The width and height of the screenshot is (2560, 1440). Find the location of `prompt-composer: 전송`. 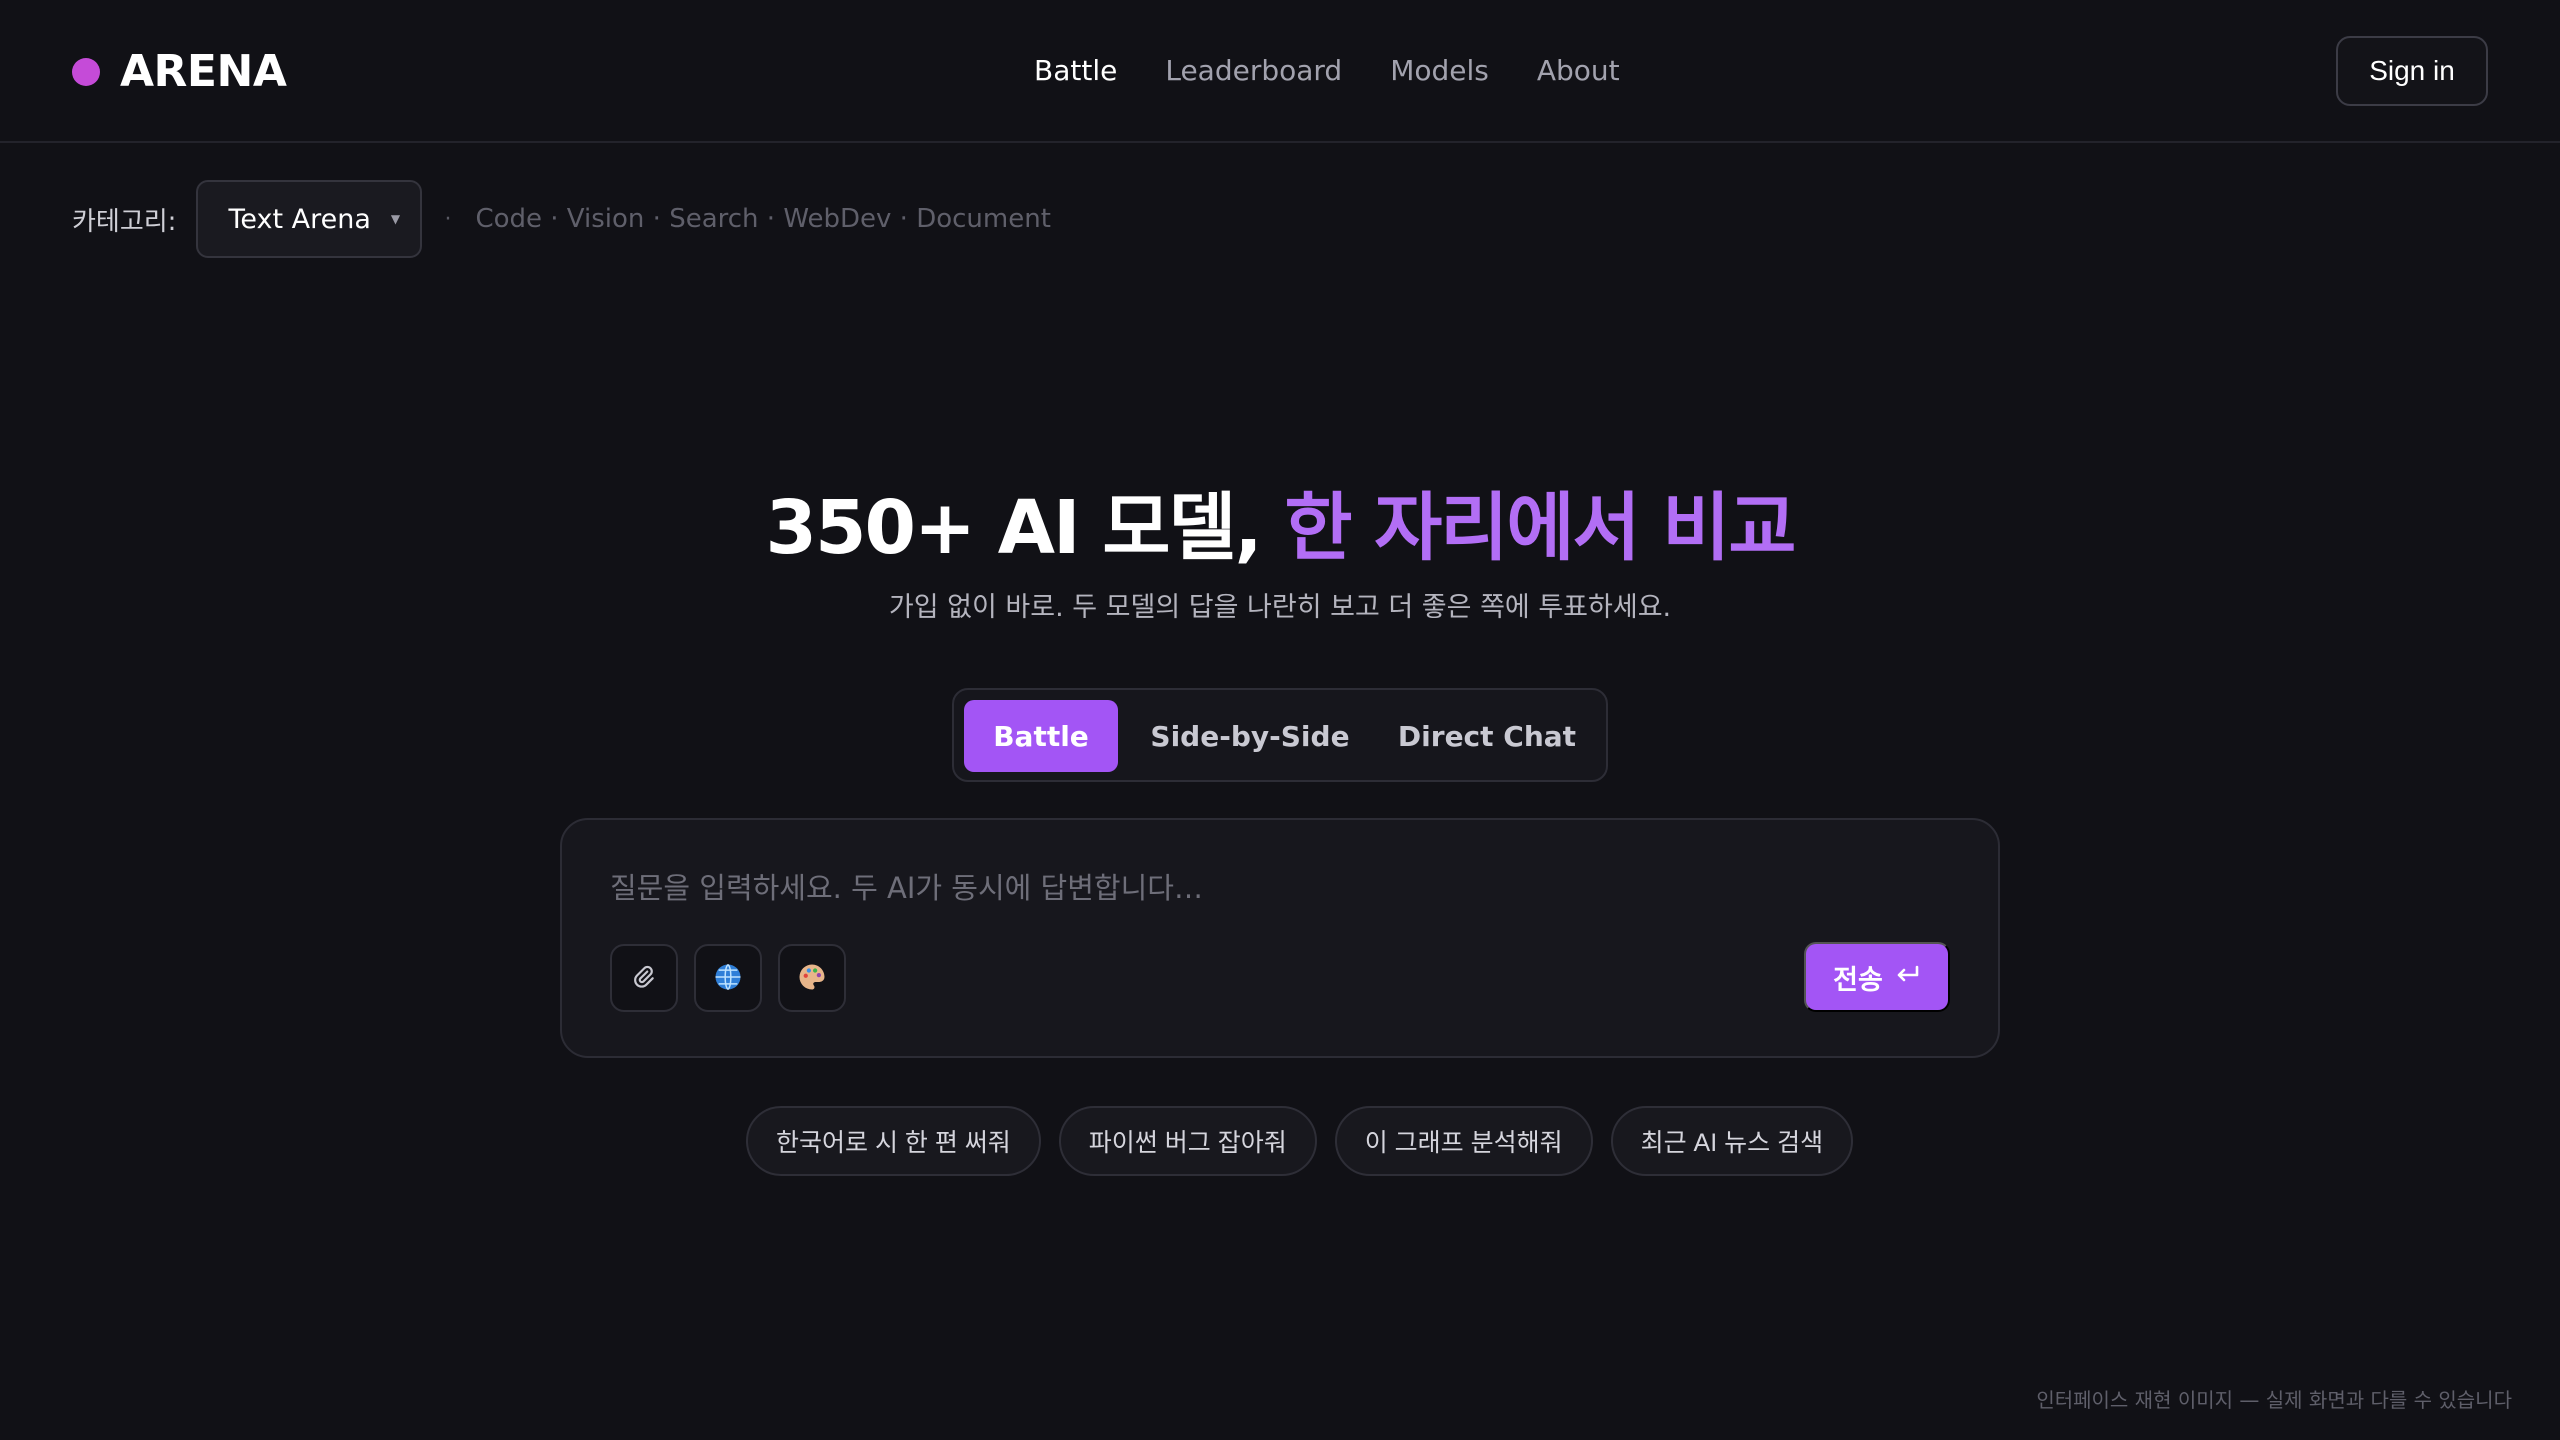

prompt-composer: 전송 is located at coordinates (1280, 938).